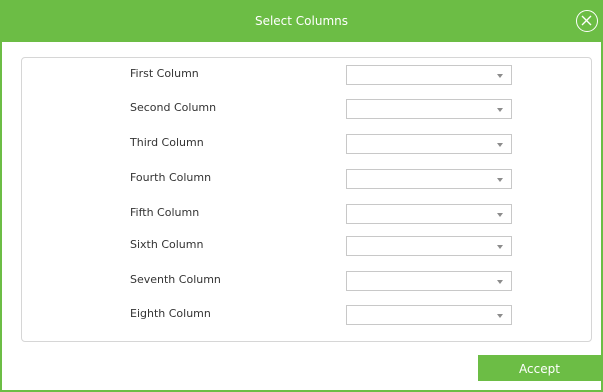 The height and width of the screenshot is (392, 603). I want to click on first-column-select, so click(429, 75).